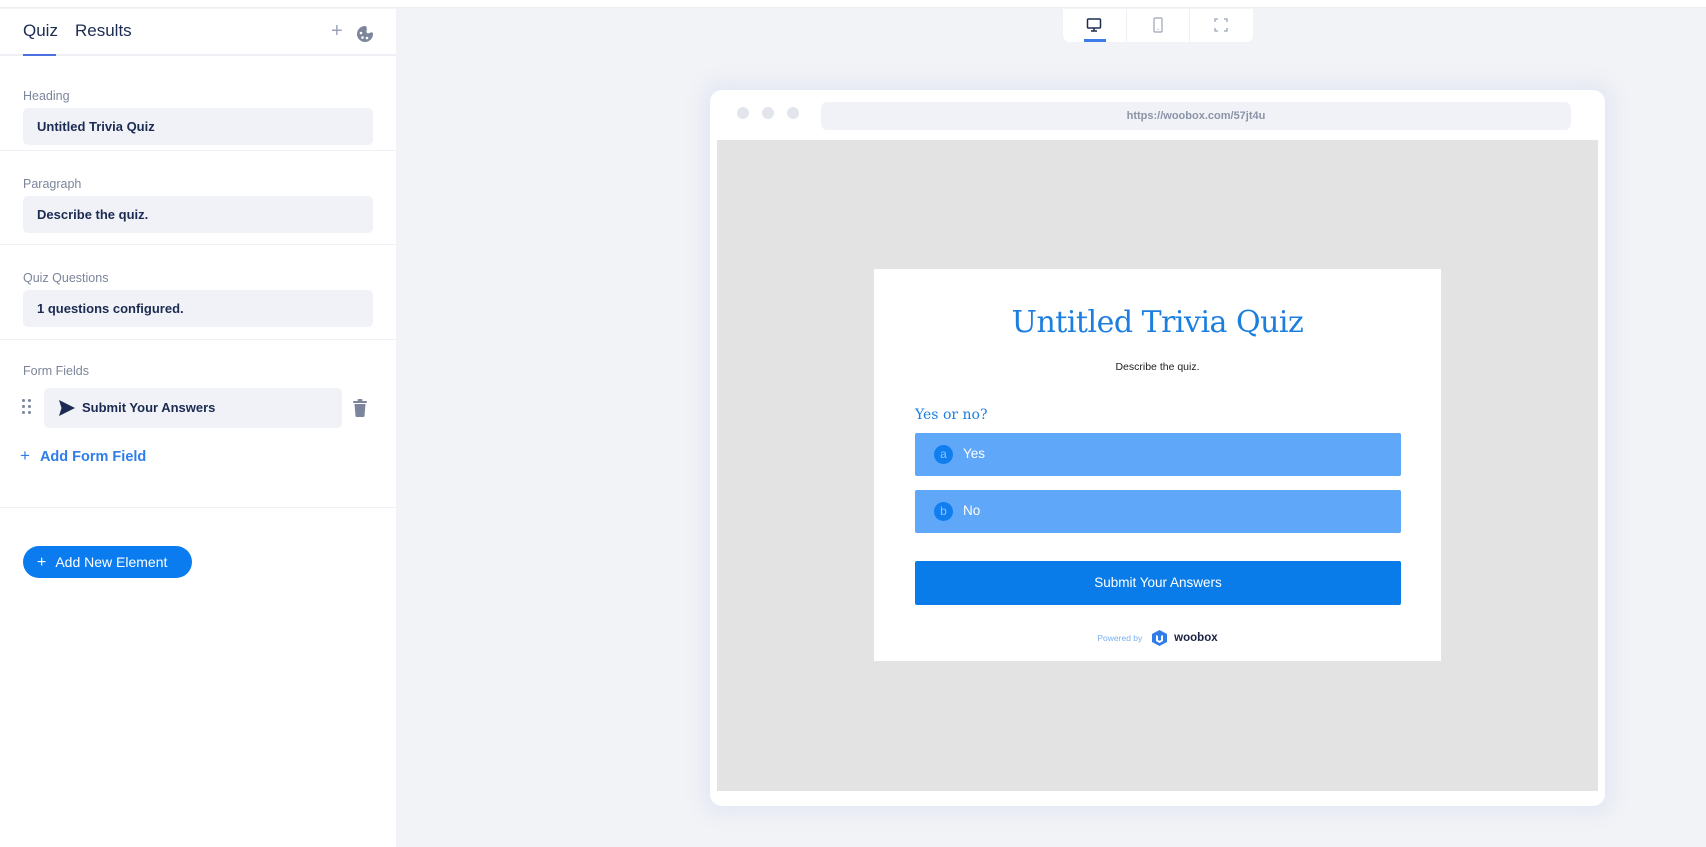 This screenshot has height=847, width=1706. I want to click on answer-letter-badge: b, so click(943, 511).